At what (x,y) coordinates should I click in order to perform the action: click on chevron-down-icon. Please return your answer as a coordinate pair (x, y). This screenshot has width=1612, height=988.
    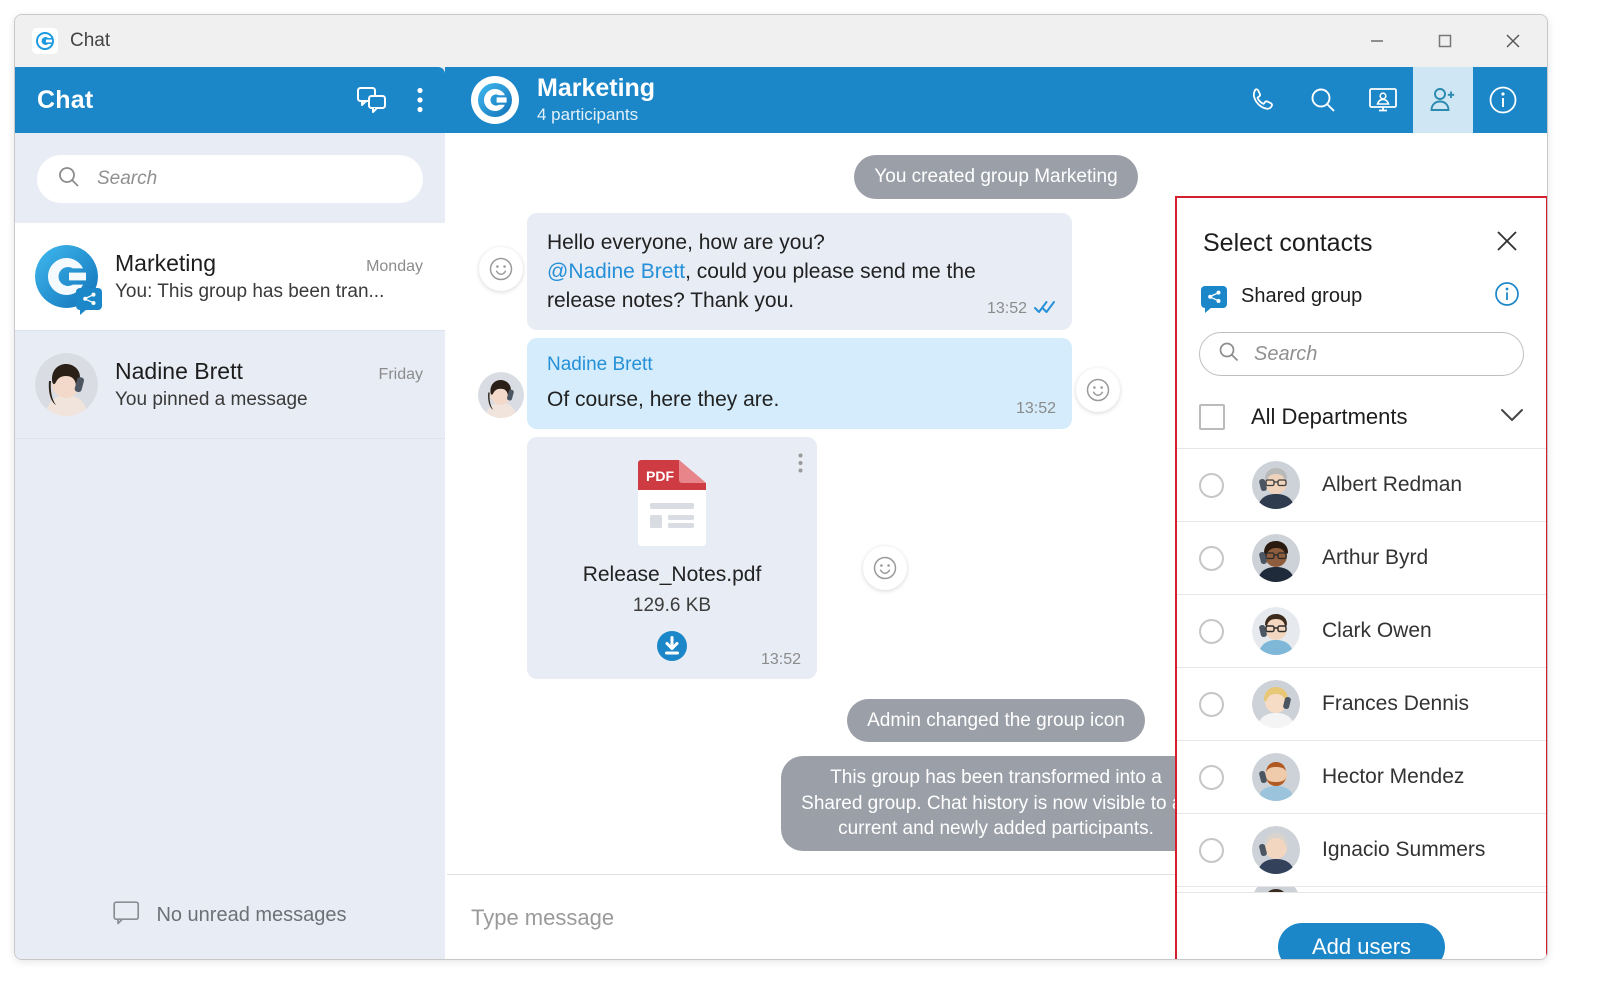
    Looking at the image, I should click on (1512, 417).